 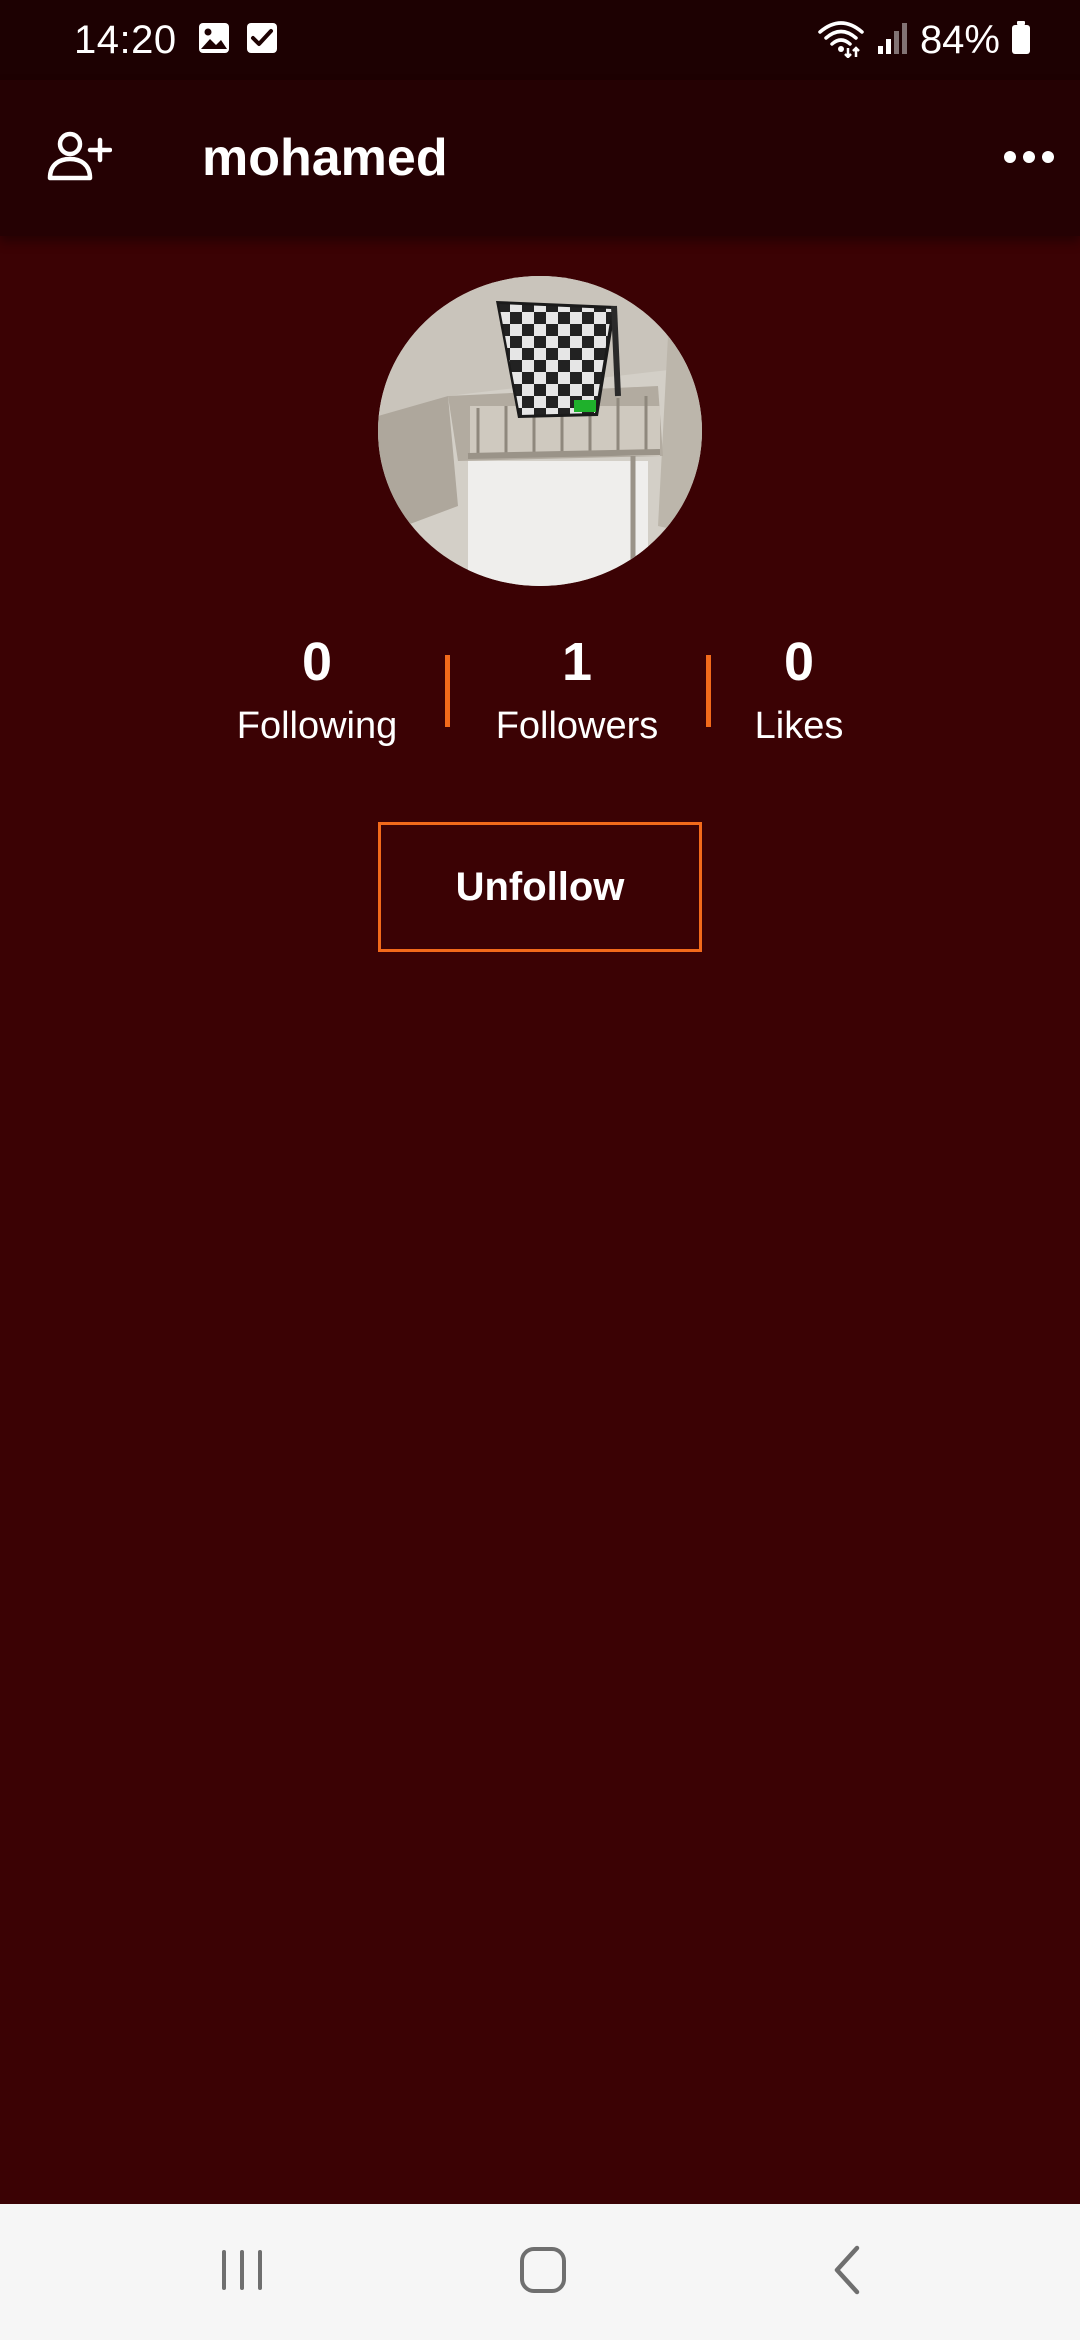 I want to click on profile-stats: 0 Following 1 Followers 0 Likes, so click(x=540, y=695).